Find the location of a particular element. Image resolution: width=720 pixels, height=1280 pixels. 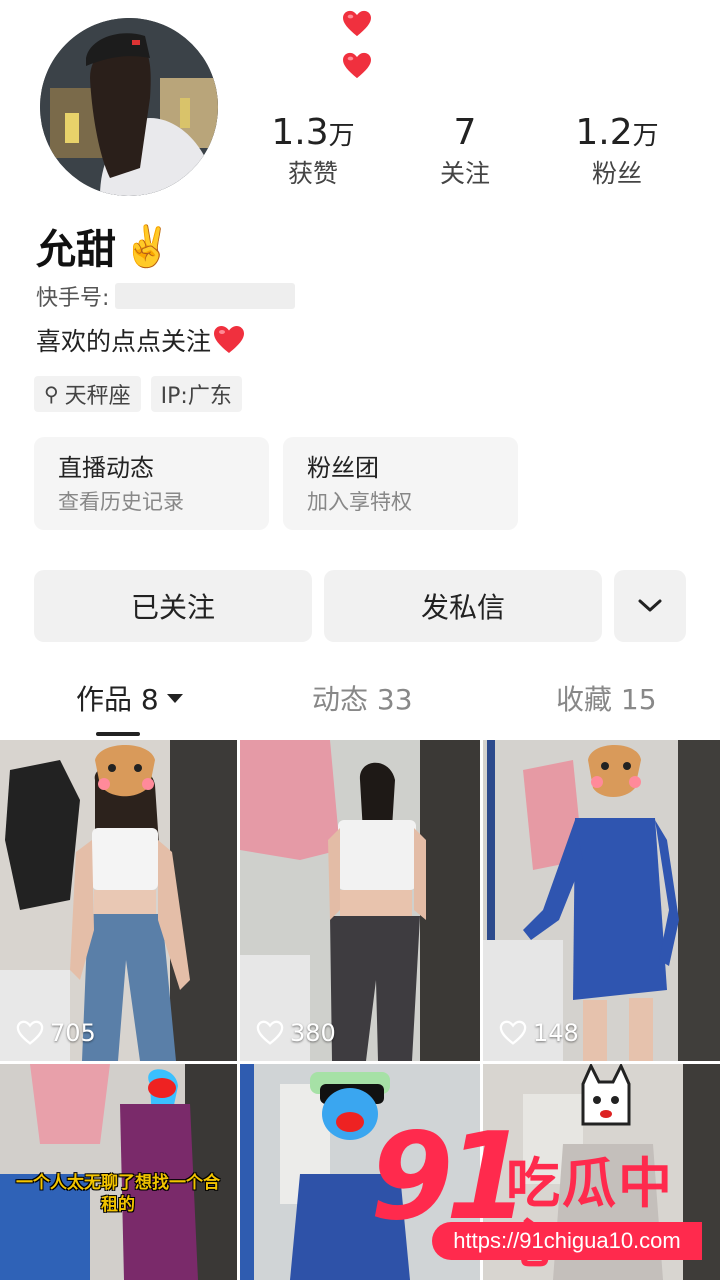

stat-value: 7 is located at coordinates (465, 132).